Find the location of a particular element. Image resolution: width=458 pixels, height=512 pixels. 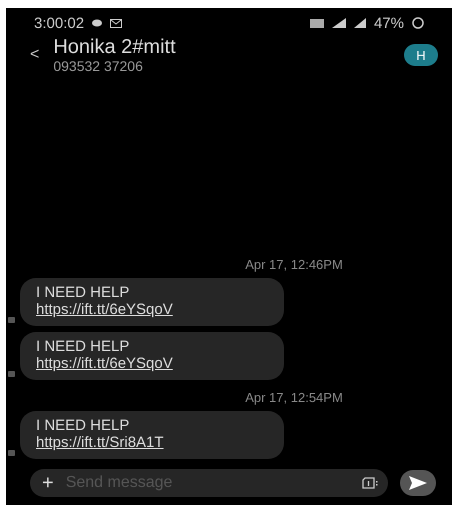

back-button: < is located at coordinates (35, 55).